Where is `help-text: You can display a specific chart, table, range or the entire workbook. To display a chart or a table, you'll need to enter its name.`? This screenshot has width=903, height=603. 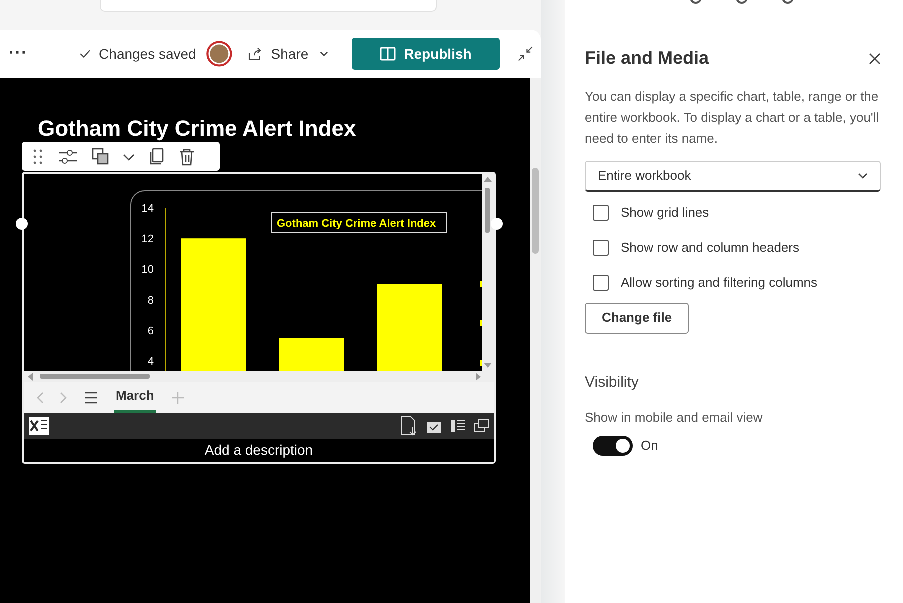
help-text: You can display a specific chart, table, range or the entire workbook. To display a chart or a table, you'll need to enter its name. is located at coordinates (732, 118).